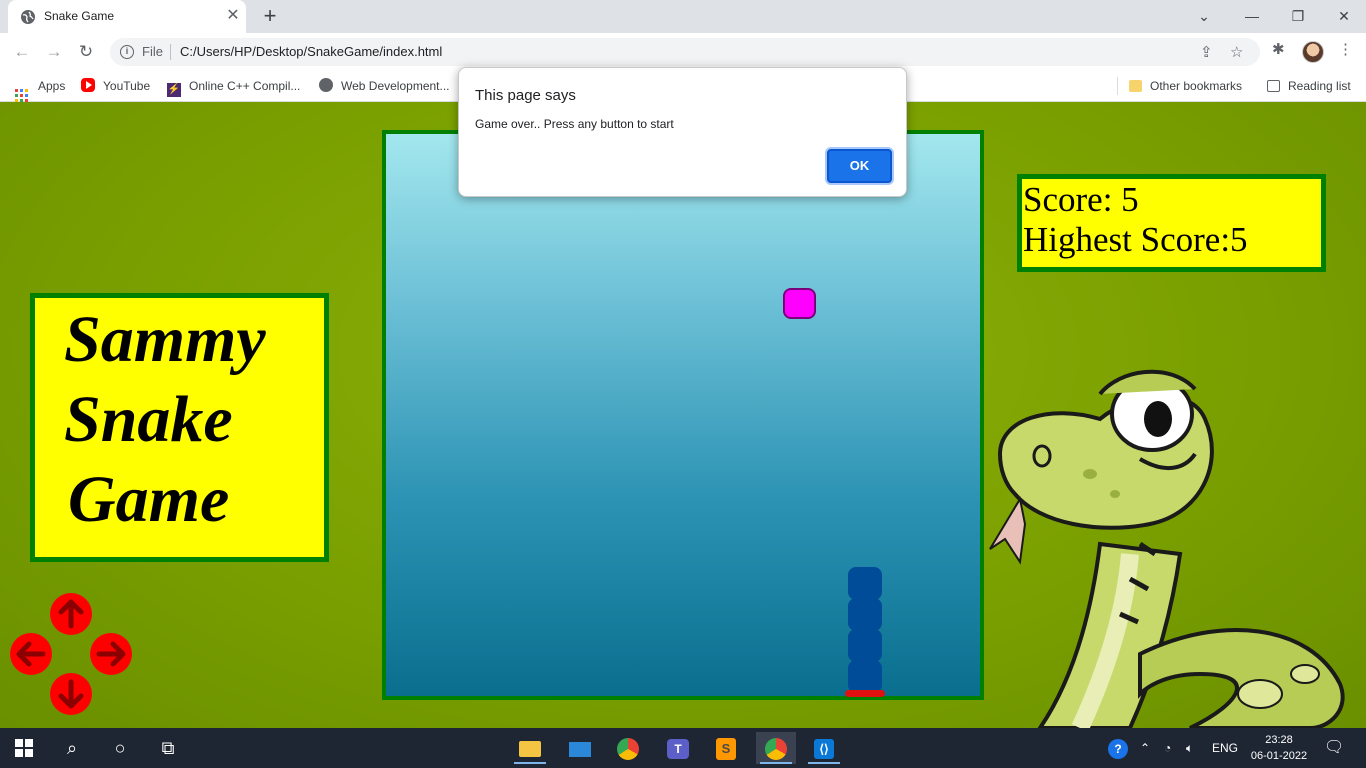 Image resolution: width=1366 pixels, height=768 pixels. I want to click on arrow-right-icon, so click(111, 654).